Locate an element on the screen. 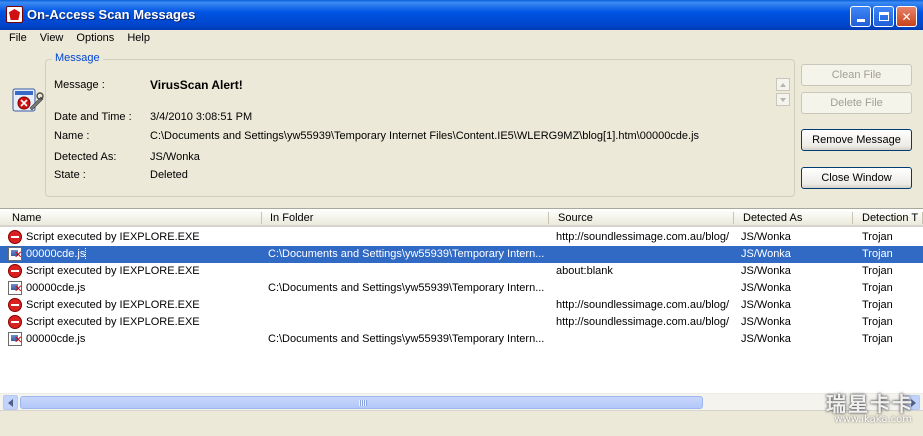  state-value: Deleted is located at coordinates (169, 175).